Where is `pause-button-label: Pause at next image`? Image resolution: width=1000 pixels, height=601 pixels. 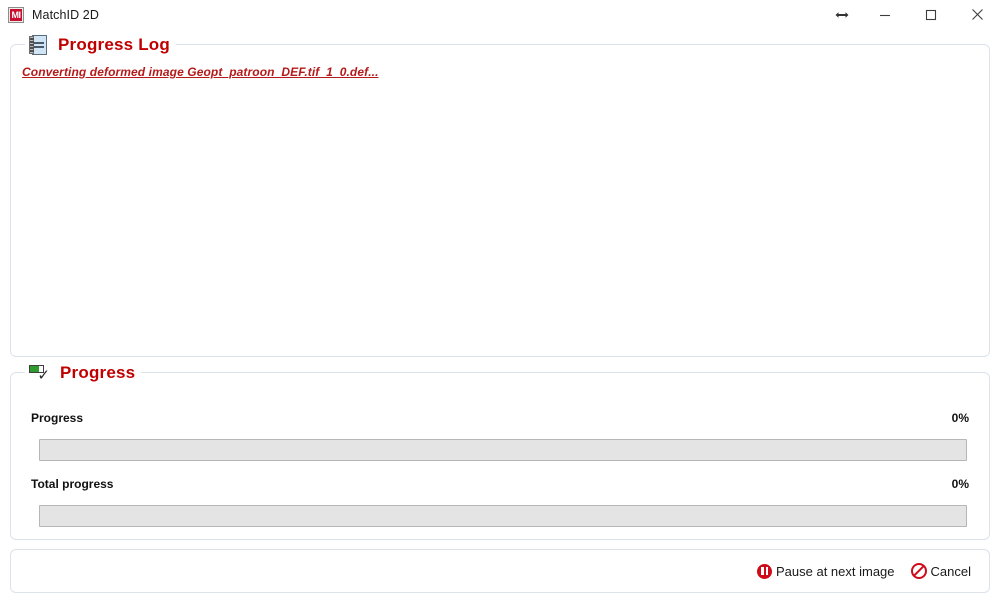 pause-button-label: Pause at next image is located at coordinates (835, 571).